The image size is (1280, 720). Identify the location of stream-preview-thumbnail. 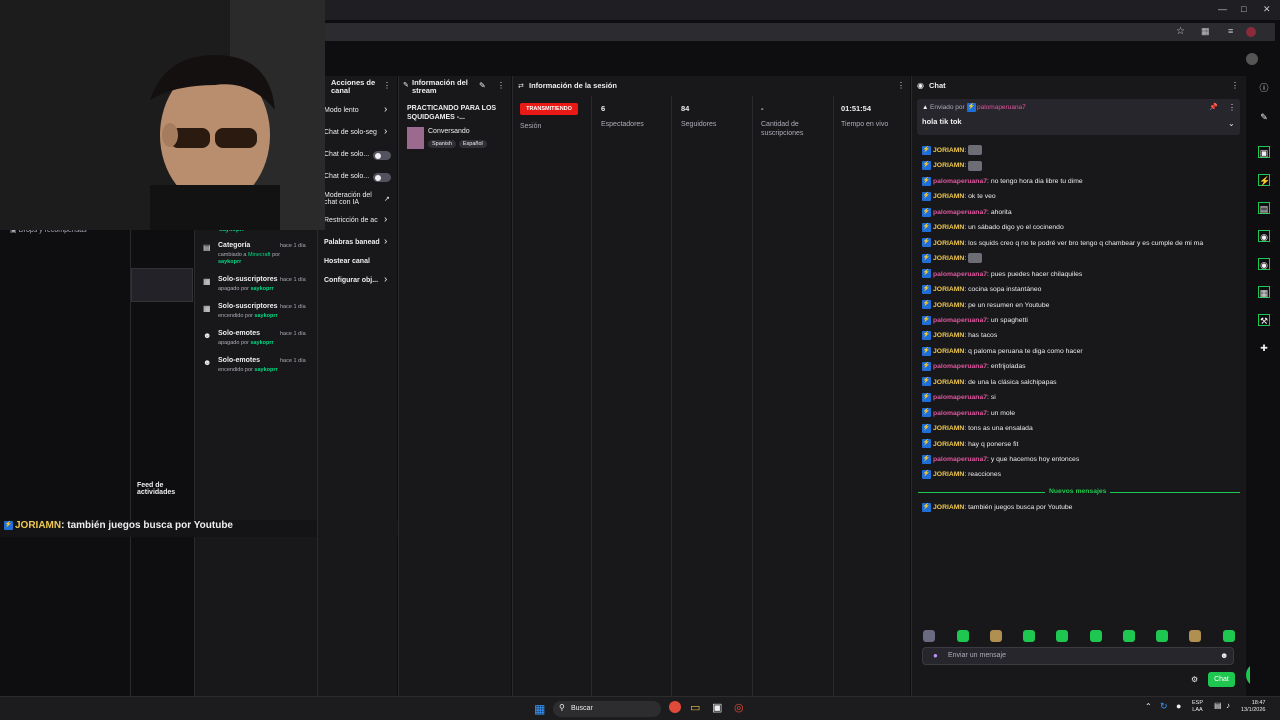
(162, 285).